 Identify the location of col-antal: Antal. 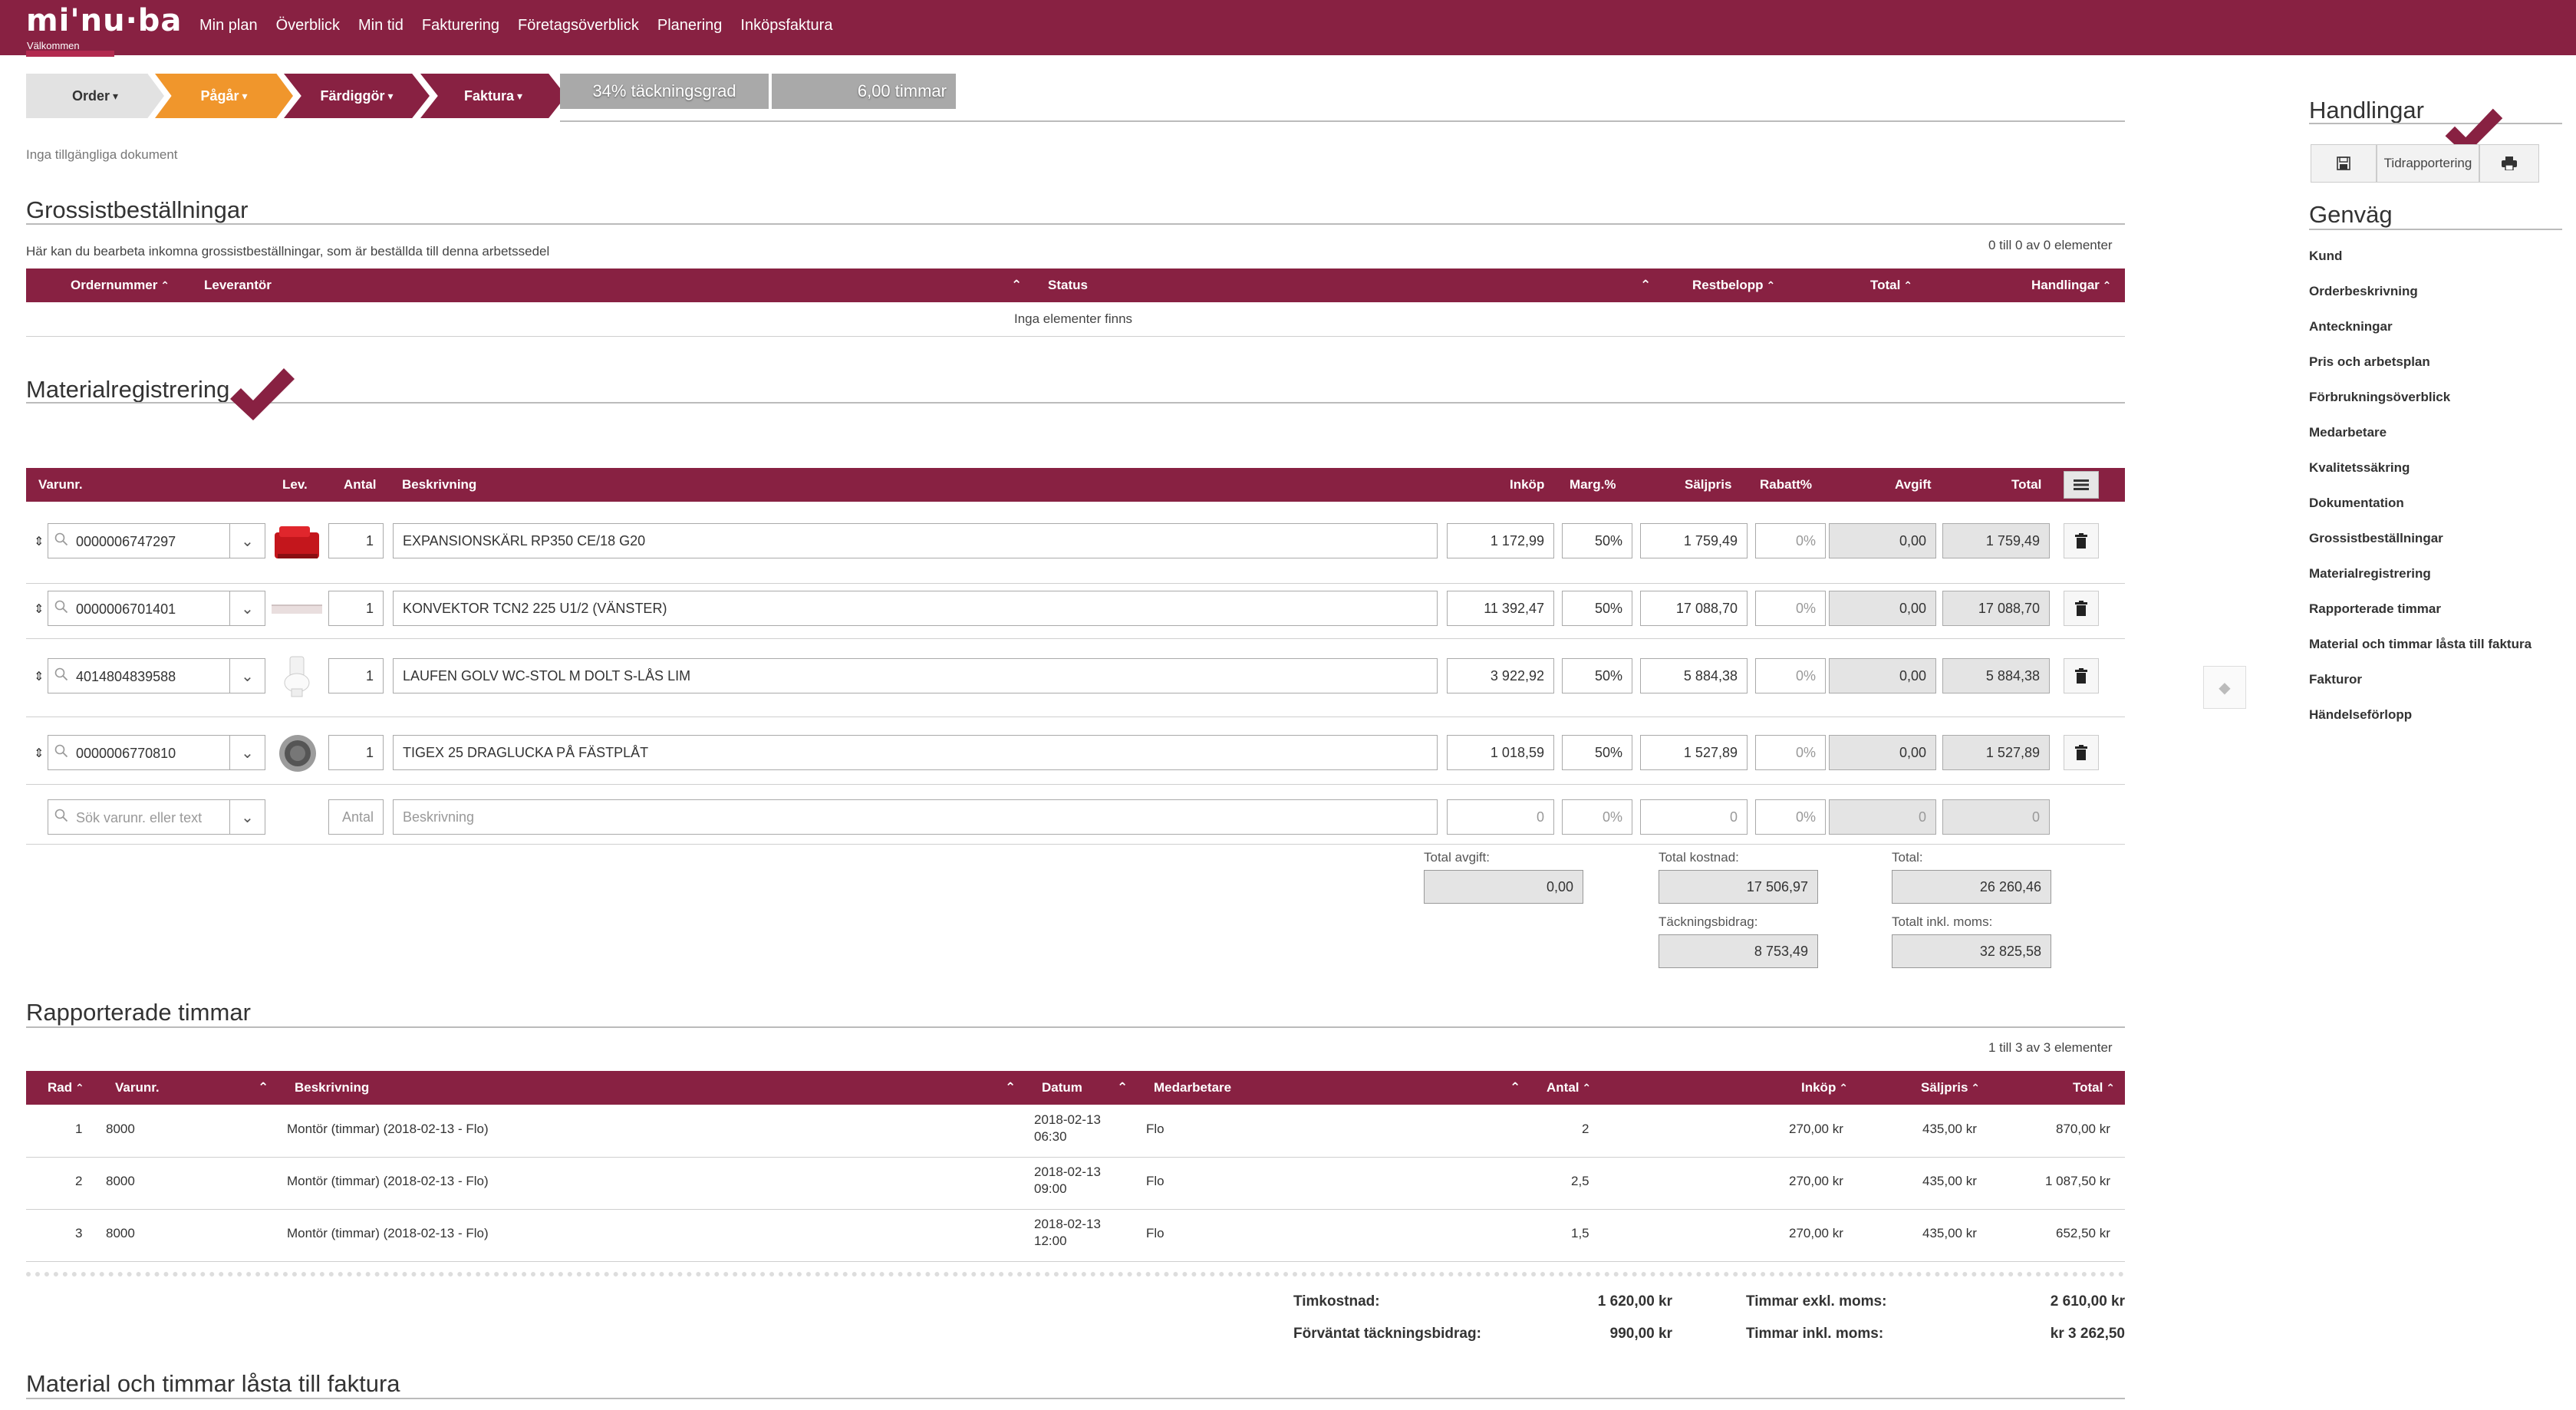
(1569, 1087).